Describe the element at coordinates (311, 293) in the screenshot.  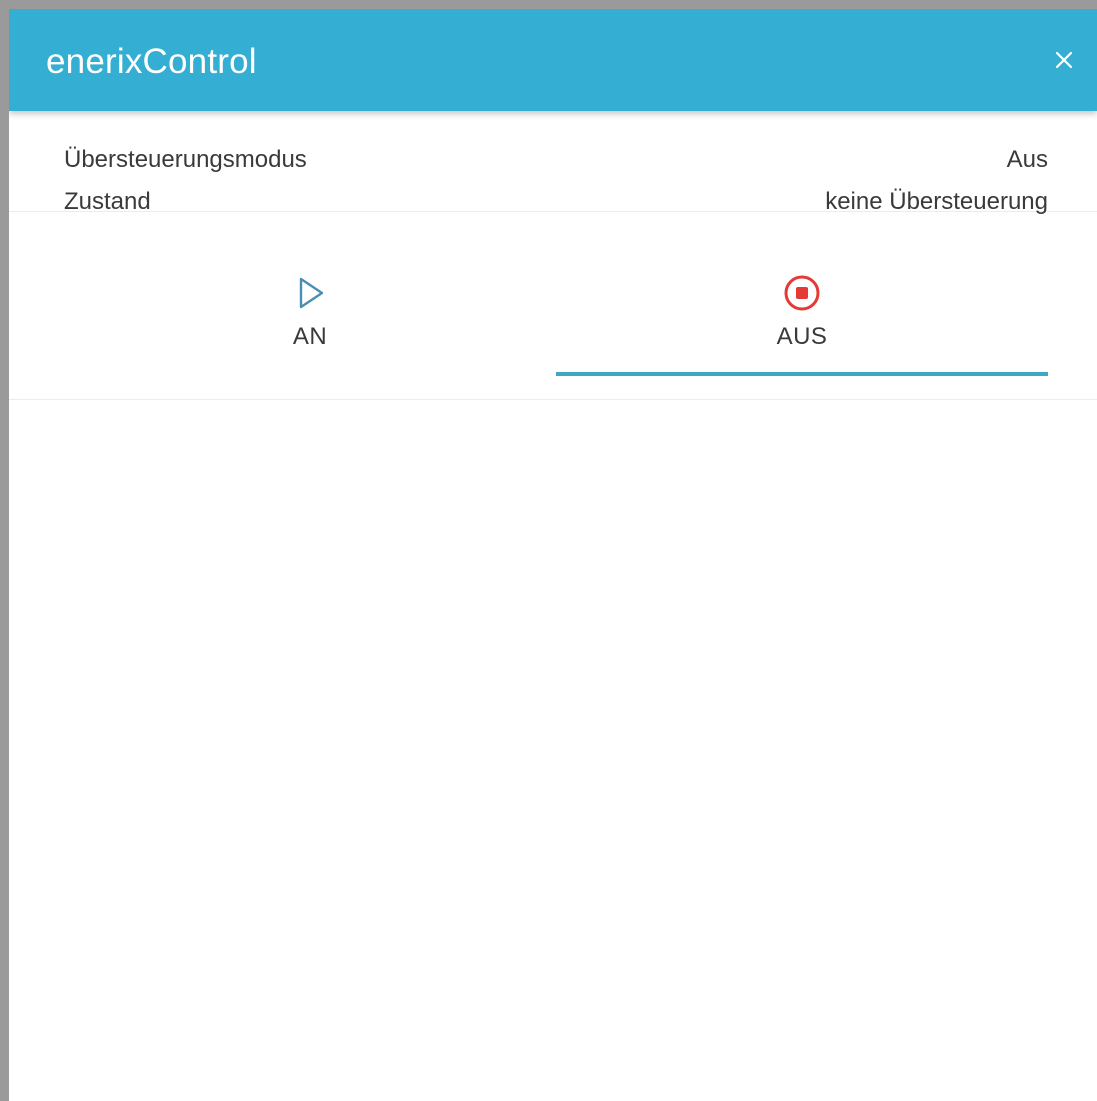
I see `play-icon` at that location.